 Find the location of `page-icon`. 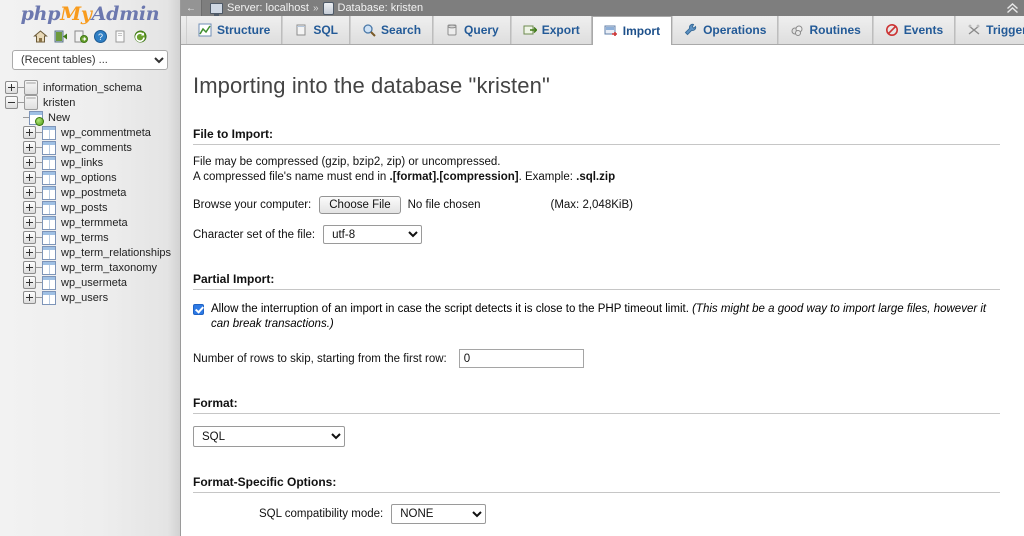

page-icon is located at coordinates (120, 36).